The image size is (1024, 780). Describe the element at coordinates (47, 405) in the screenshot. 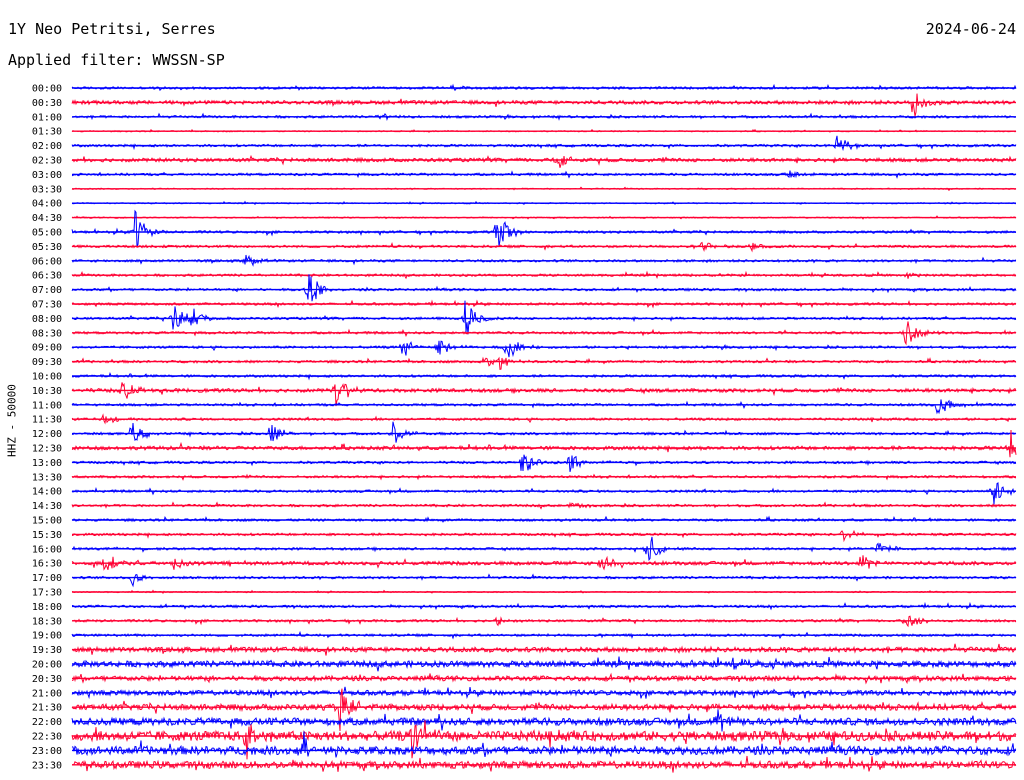

I see `time-tick-label: 11:00` at that location.